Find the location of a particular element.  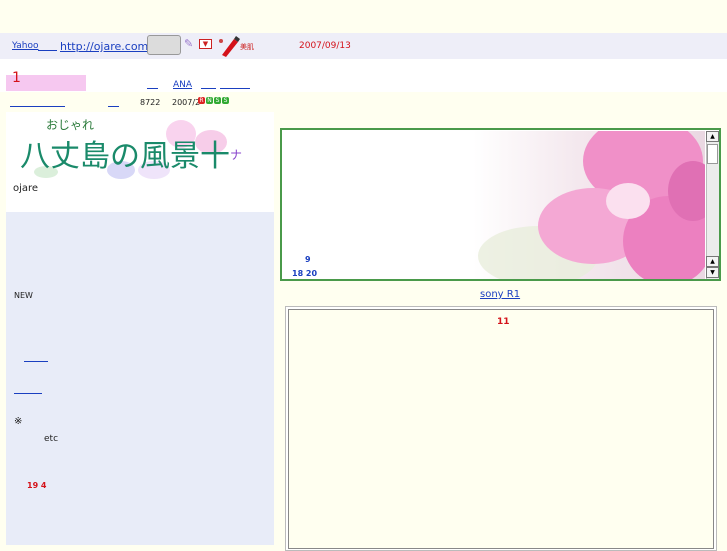

sony-link: sony R1 is located at coordinates (500, 294).